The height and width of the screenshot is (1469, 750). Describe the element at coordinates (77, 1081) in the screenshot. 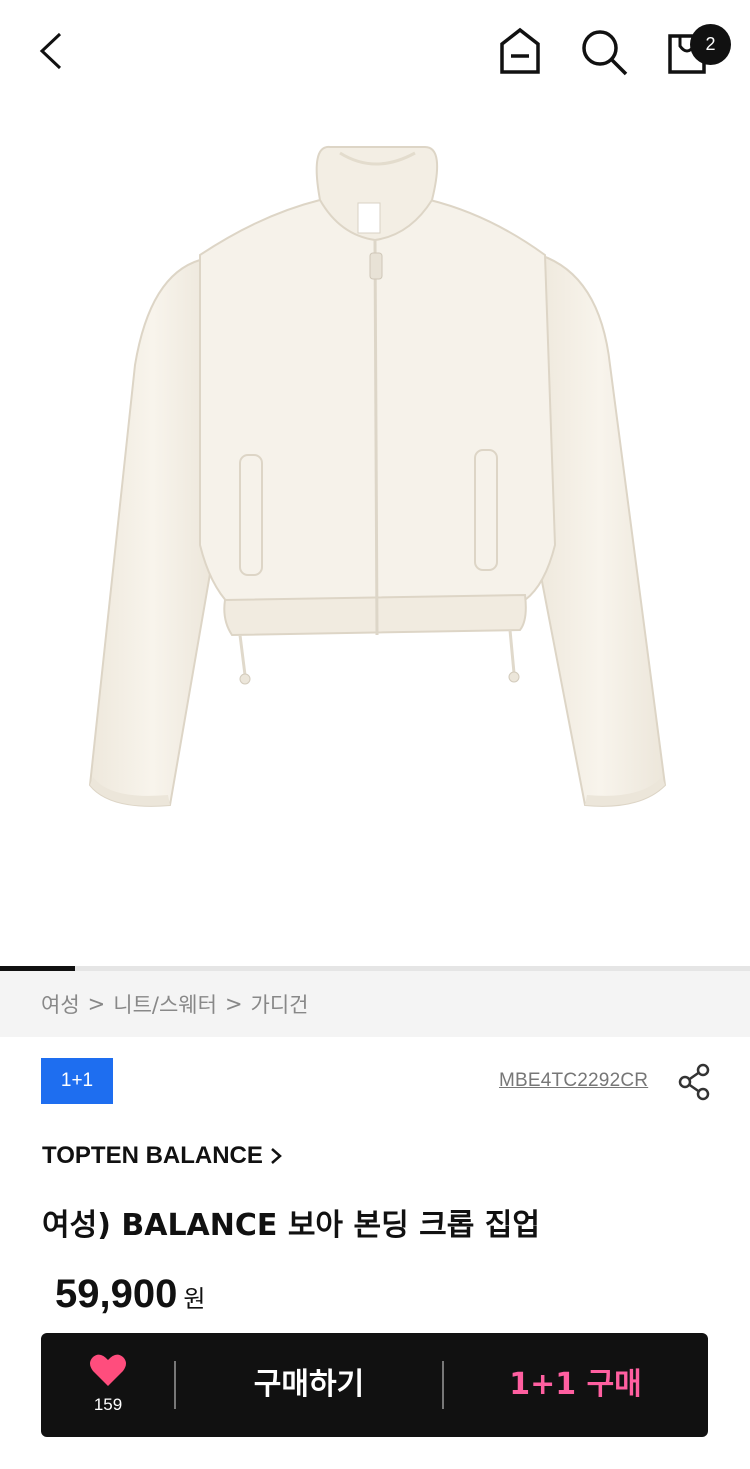

I see `promo-tag: 1+1` at that location.